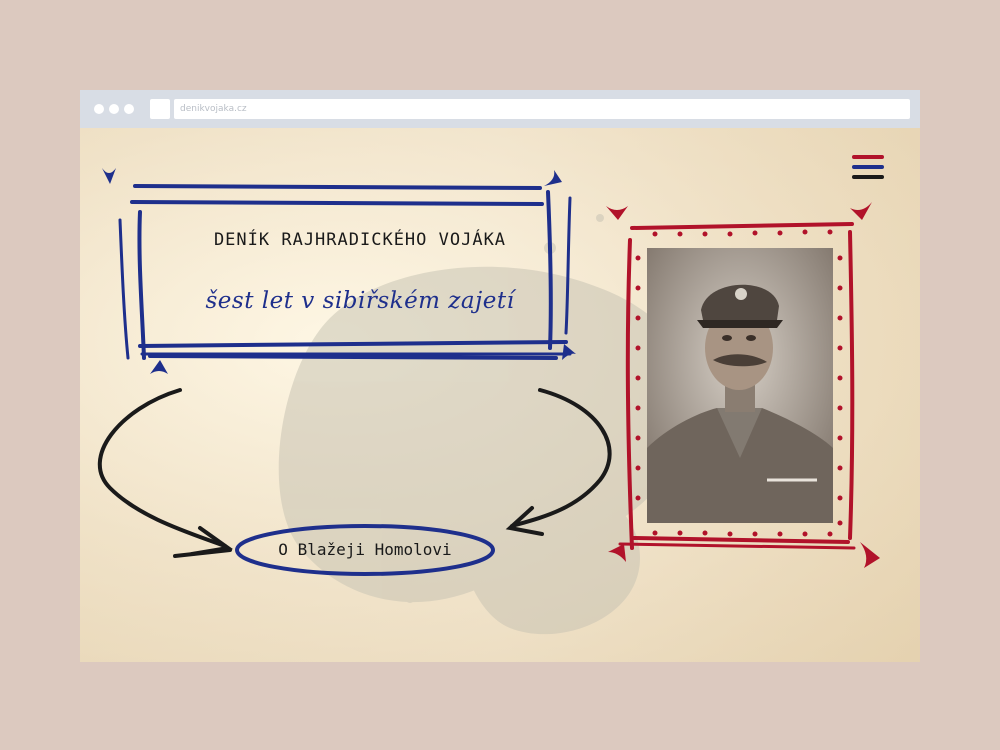 This screenshot has height=750, width=1000. What do you see at coordinates (542, 109) in the screenshot?
I see `address-bar: denikvojaka.cz` at bounding box center [542, 109].